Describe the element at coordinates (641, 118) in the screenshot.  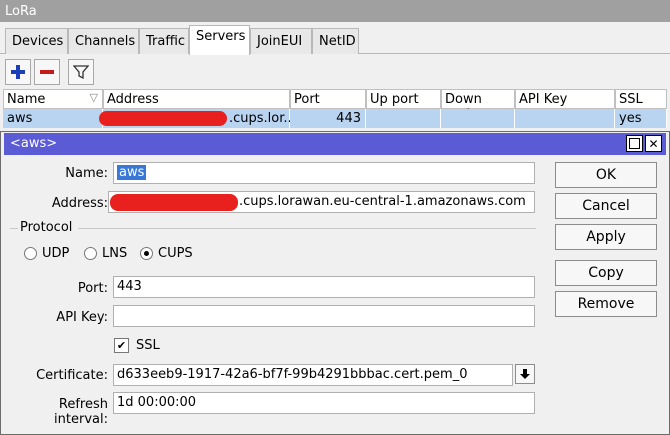
I see `row-ssl: yes` at that location.